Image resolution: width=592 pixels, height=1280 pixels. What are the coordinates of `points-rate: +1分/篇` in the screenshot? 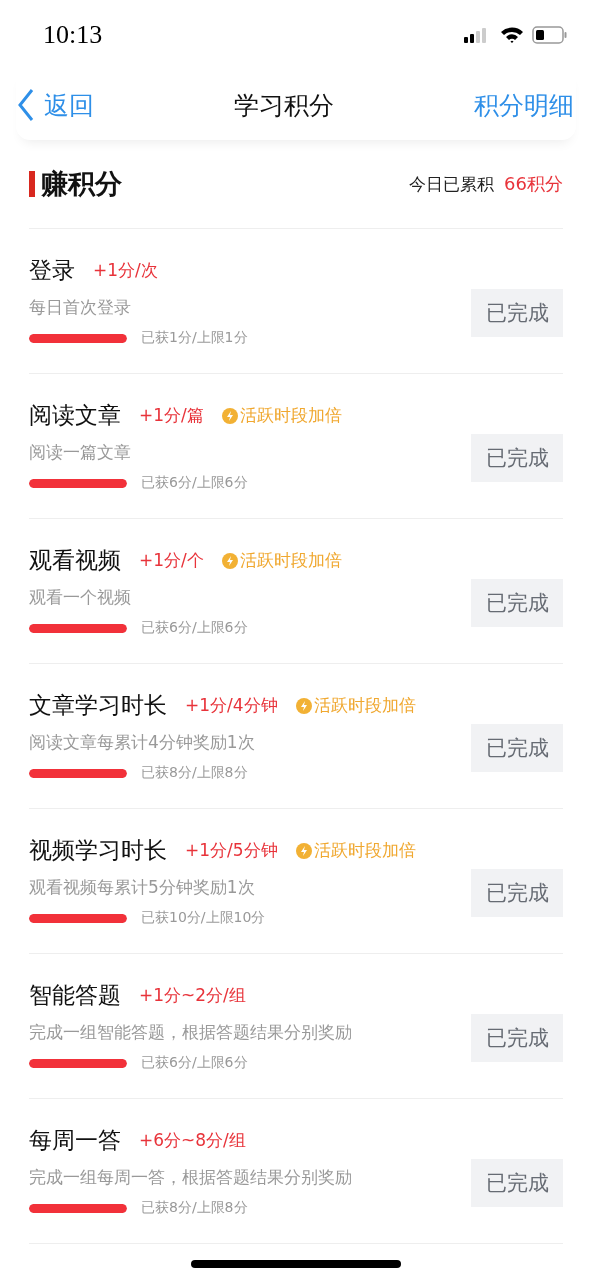 It's located at (171, 415).